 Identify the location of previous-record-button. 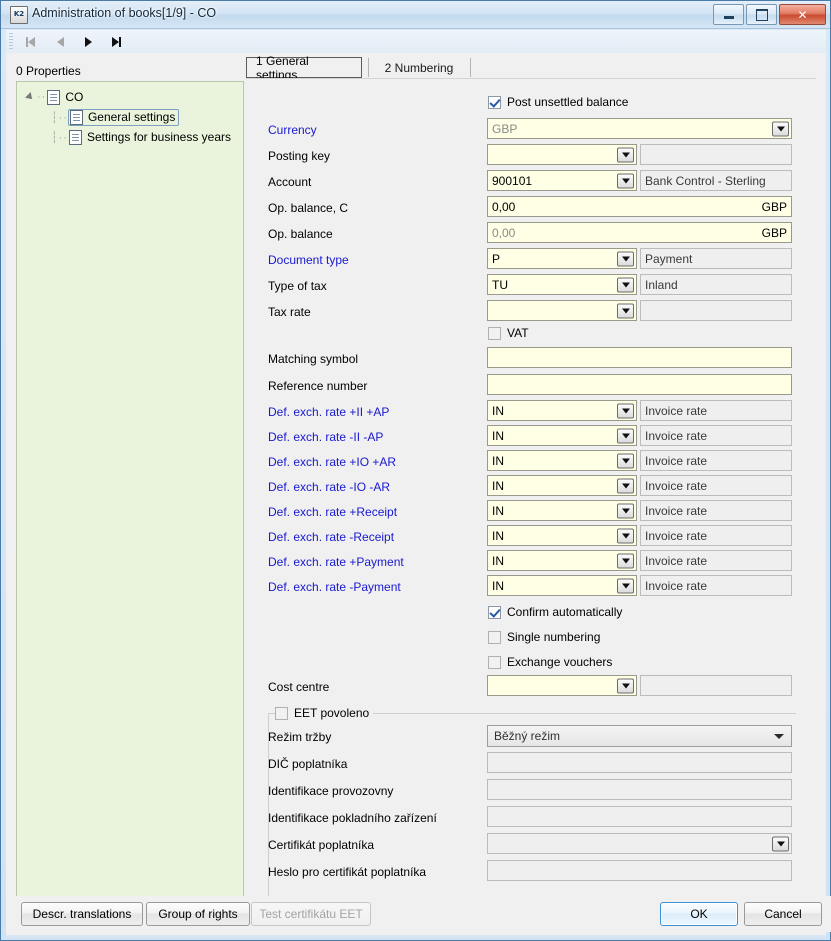
(60, 41).